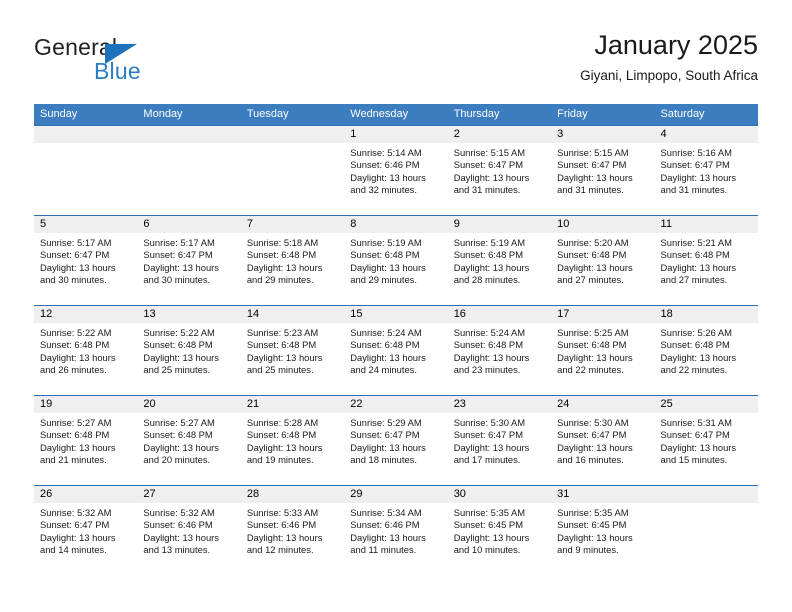  What do you see at coordinates (76, 242) in the screenshot?
I see `sunrise-text: Sunrise: 5:17 AM` at bounding box center [76, 242].